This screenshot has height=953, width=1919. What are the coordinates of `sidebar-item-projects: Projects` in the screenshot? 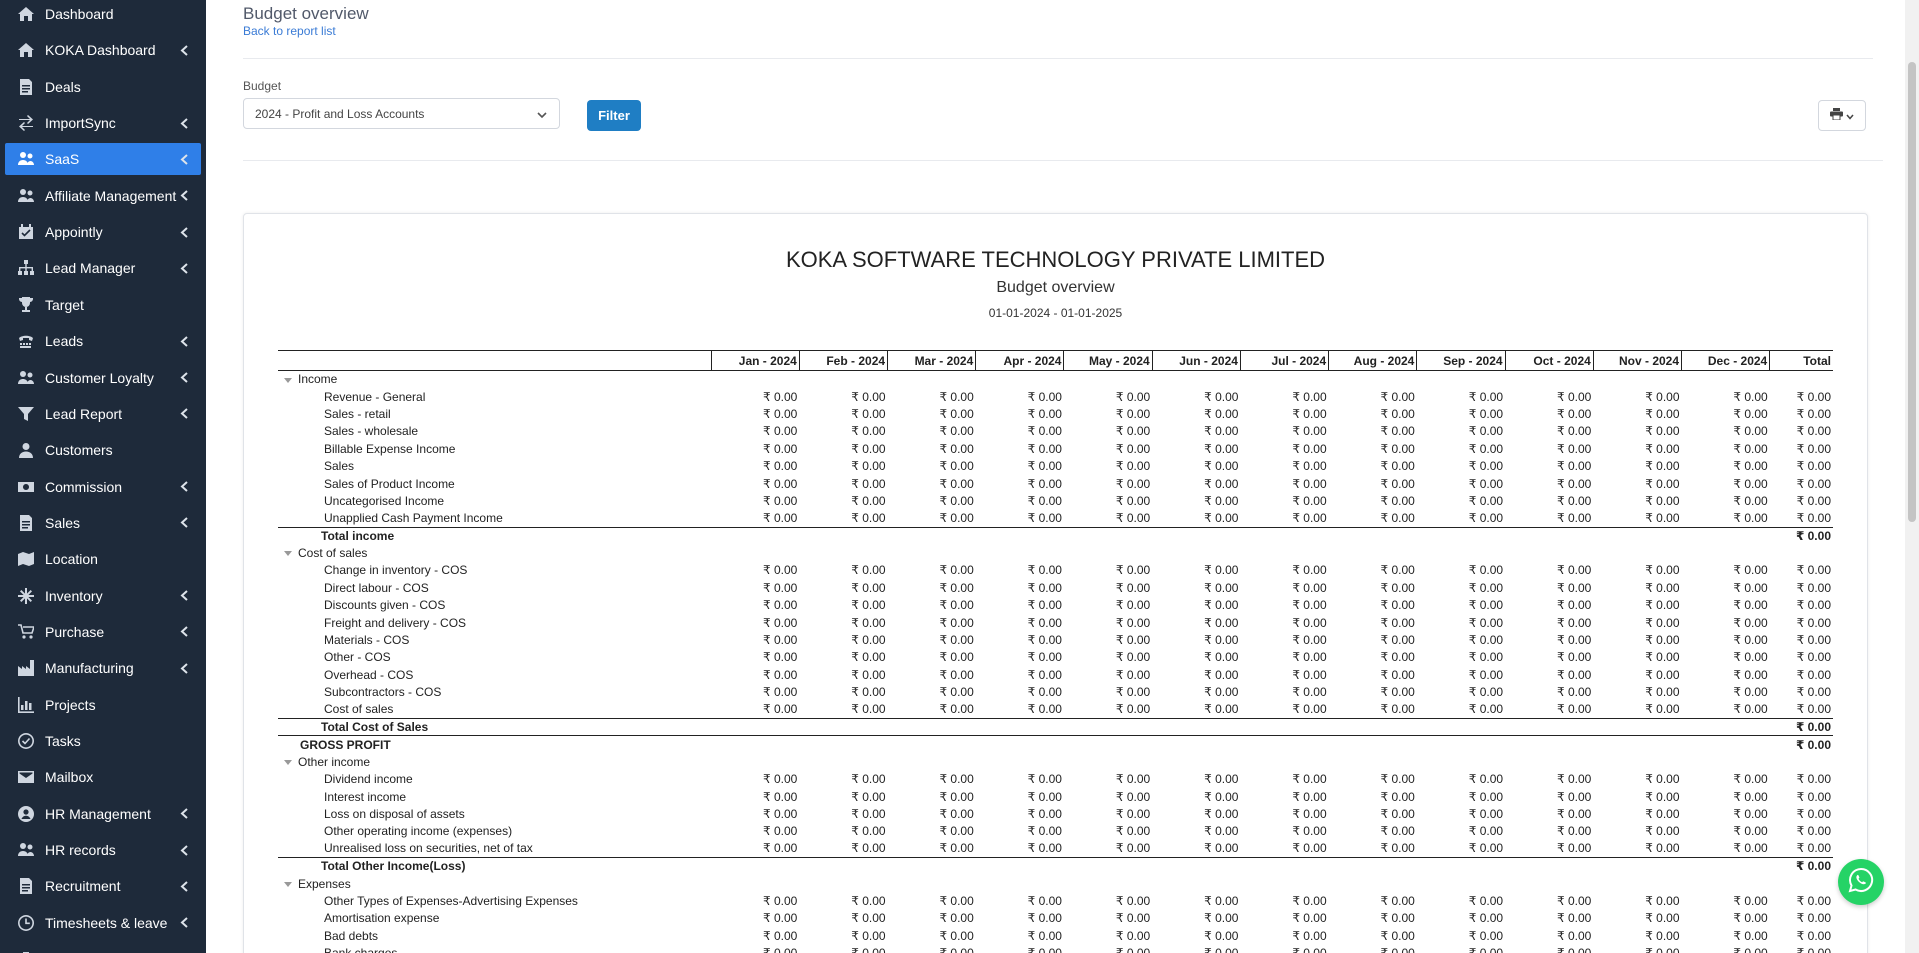 It's located at (103, 705).